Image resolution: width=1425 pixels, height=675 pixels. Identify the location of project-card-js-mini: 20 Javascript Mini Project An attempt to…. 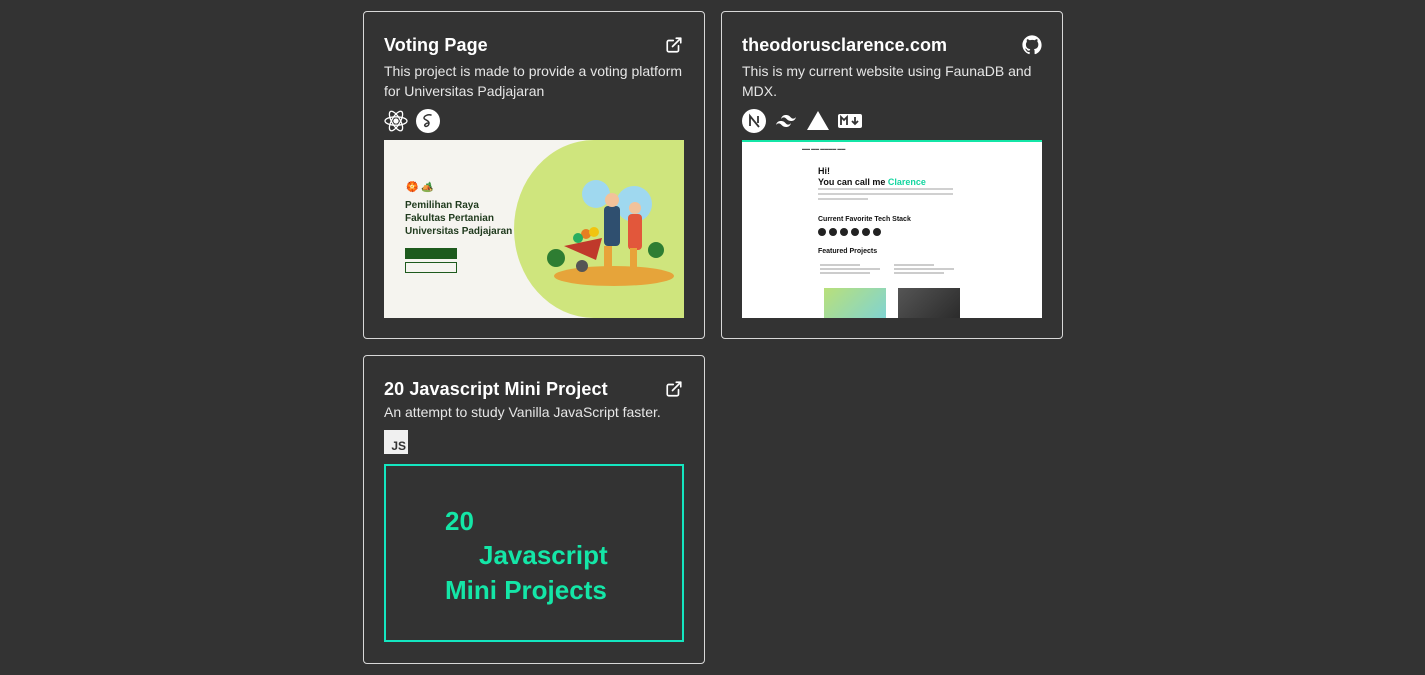
(534, 509).